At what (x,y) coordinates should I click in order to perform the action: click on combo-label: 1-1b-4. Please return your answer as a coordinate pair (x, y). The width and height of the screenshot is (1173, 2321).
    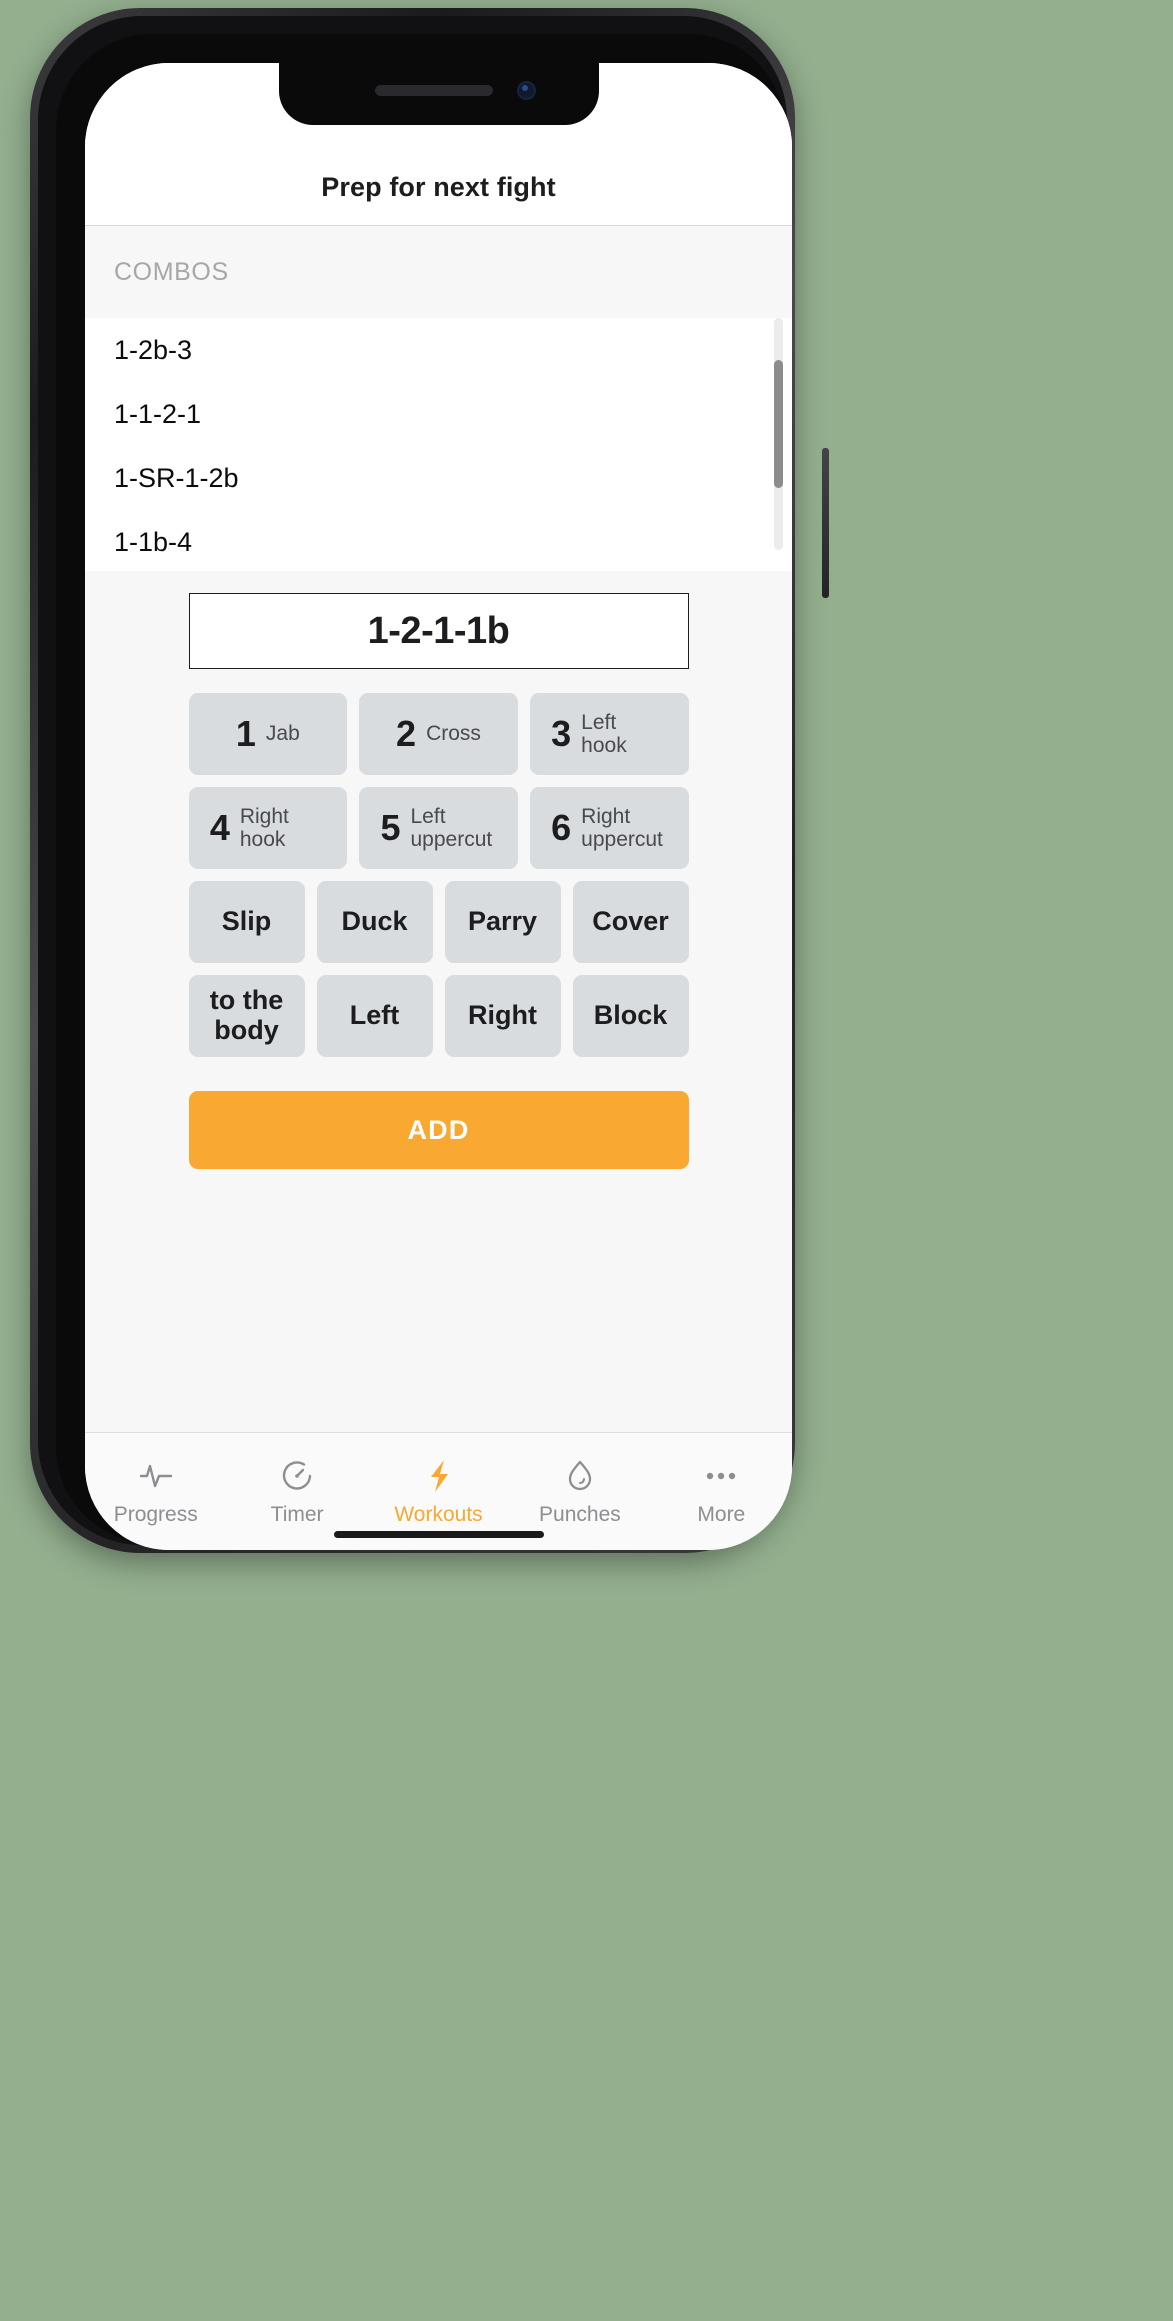
    Looking at the image, I should click on (153, 541).